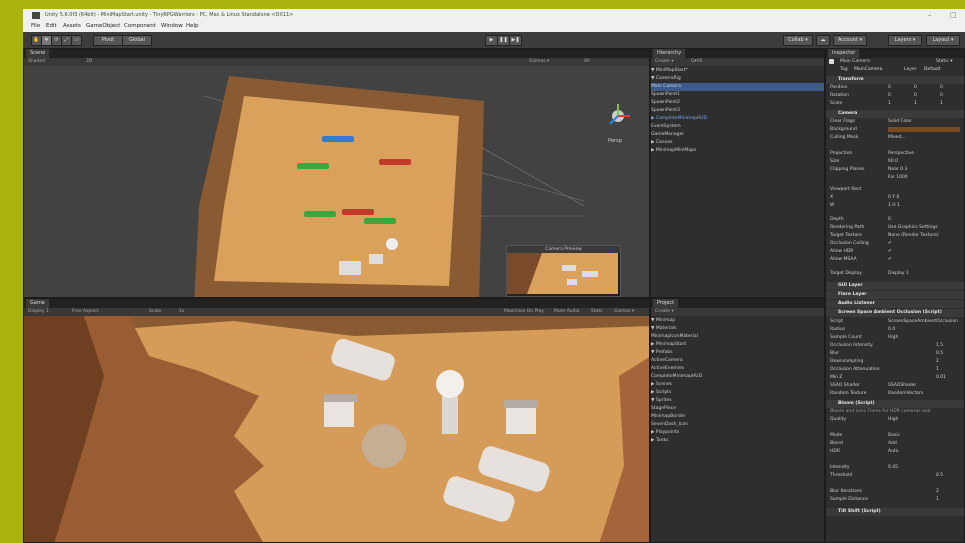  Describe the element at coordinates (737, 361) in the screenshot. I see `project-item: ActiveCamera` at that location.